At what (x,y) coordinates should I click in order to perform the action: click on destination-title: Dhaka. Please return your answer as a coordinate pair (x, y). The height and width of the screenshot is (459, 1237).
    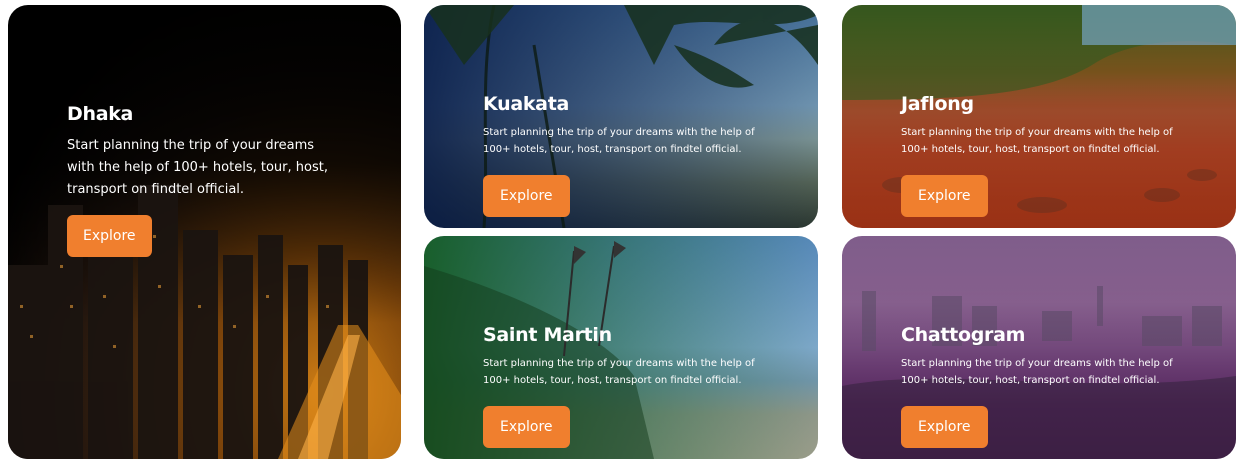
    Looking at the image, I should click on (100, 114).